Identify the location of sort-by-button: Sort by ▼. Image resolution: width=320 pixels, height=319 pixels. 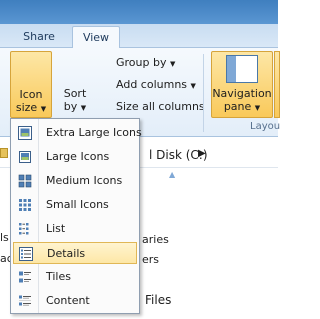
(75, 84).